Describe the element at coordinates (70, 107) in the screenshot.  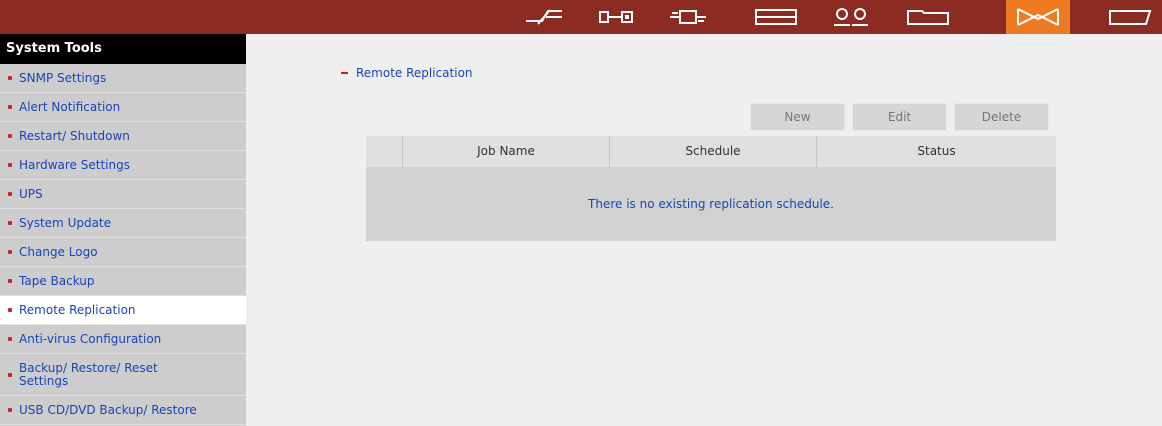
I see `sidebar-item-label: Alert Notification` at that location.